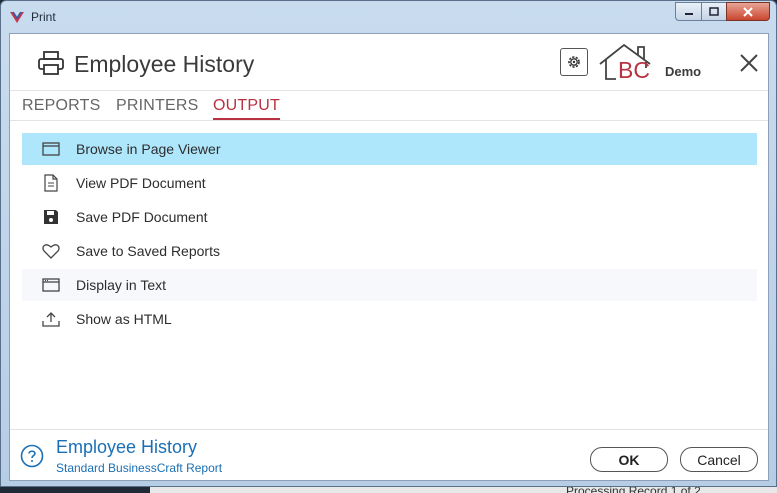 The height and width of the screenshot is (493, 777). What do you see at coordinates (127, 447) in the screenshot?
I see `report-title: Employee History` at bounding box center [127, 447].